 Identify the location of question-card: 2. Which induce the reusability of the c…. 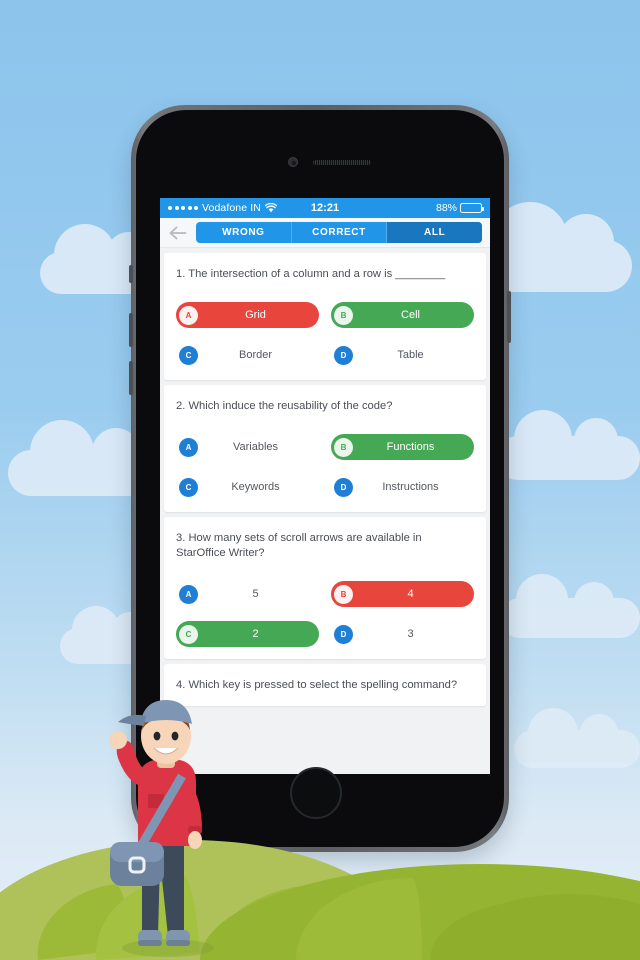
(325, 449).